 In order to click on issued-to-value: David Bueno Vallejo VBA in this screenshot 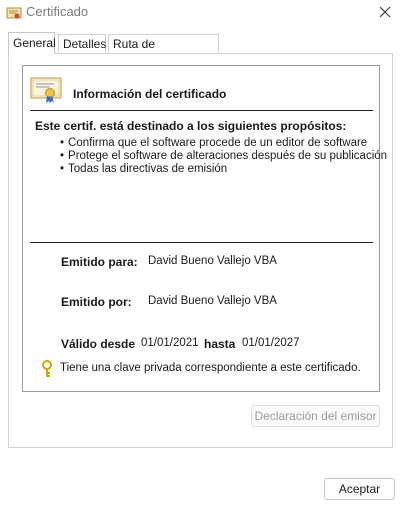, I will do `click(212, 261)`.